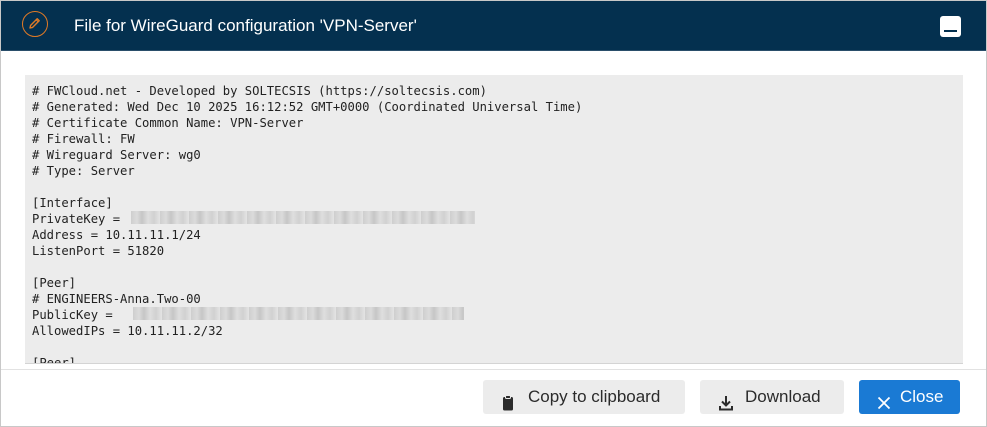 This screenshot has width=987, height=427. Describe the element at coordinates (303, 217) in the screenshot. I see `redacted-private-key` at that location.